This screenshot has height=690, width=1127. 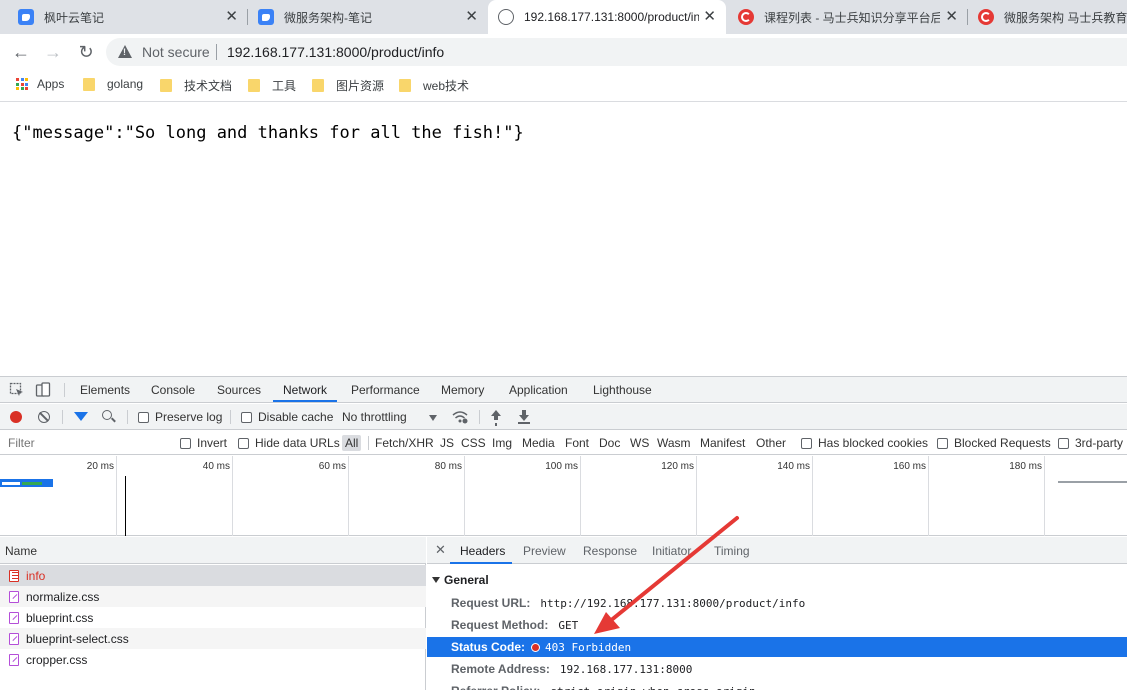 I want to click on request-name: normalize.css, so click(x=63, y=596).